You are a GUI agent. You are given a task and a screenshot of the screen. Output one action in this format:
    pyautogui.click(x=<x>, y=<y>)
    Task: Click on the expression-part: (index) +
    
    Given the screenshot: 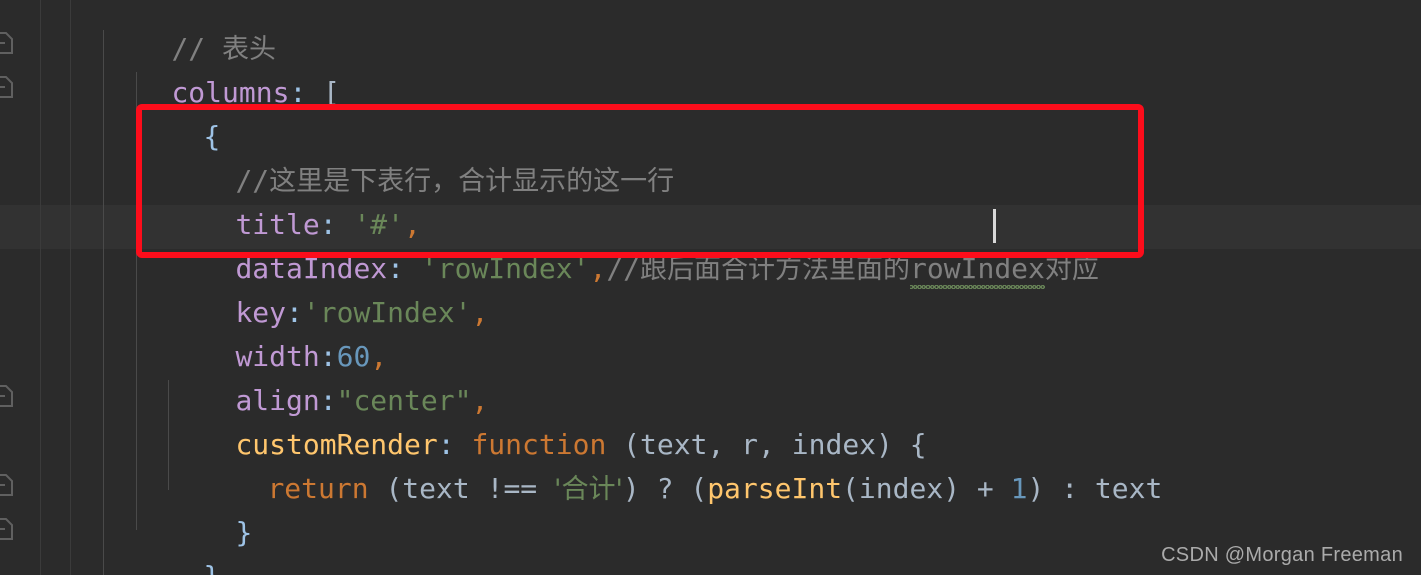 What is the action you would take?
    pyautogui.click(x=926, y=488)
    